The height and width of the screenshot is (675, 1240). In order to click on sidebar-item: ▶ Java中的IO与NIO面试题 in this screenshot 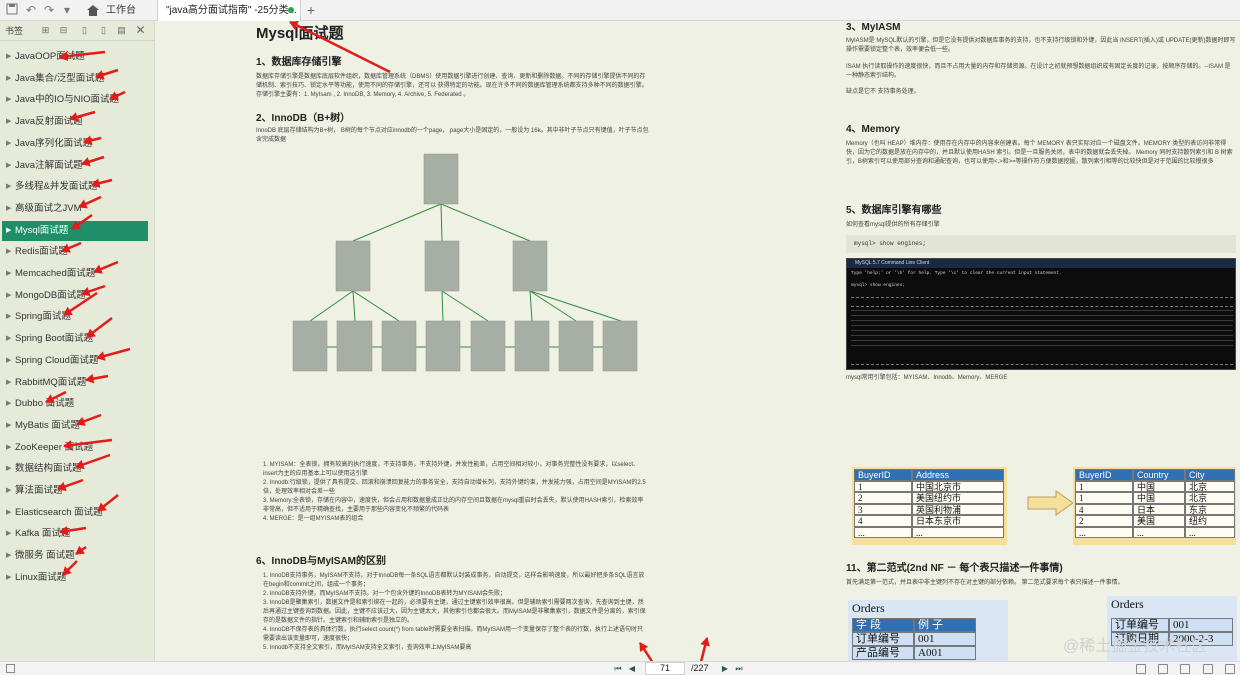, I will do `click(75, 100)`.